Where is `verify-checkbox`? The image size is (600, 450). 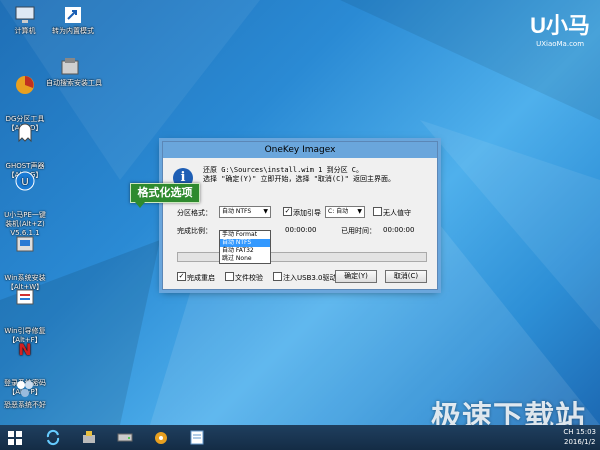
verify-checkbox is located at coordinates (229, 276).